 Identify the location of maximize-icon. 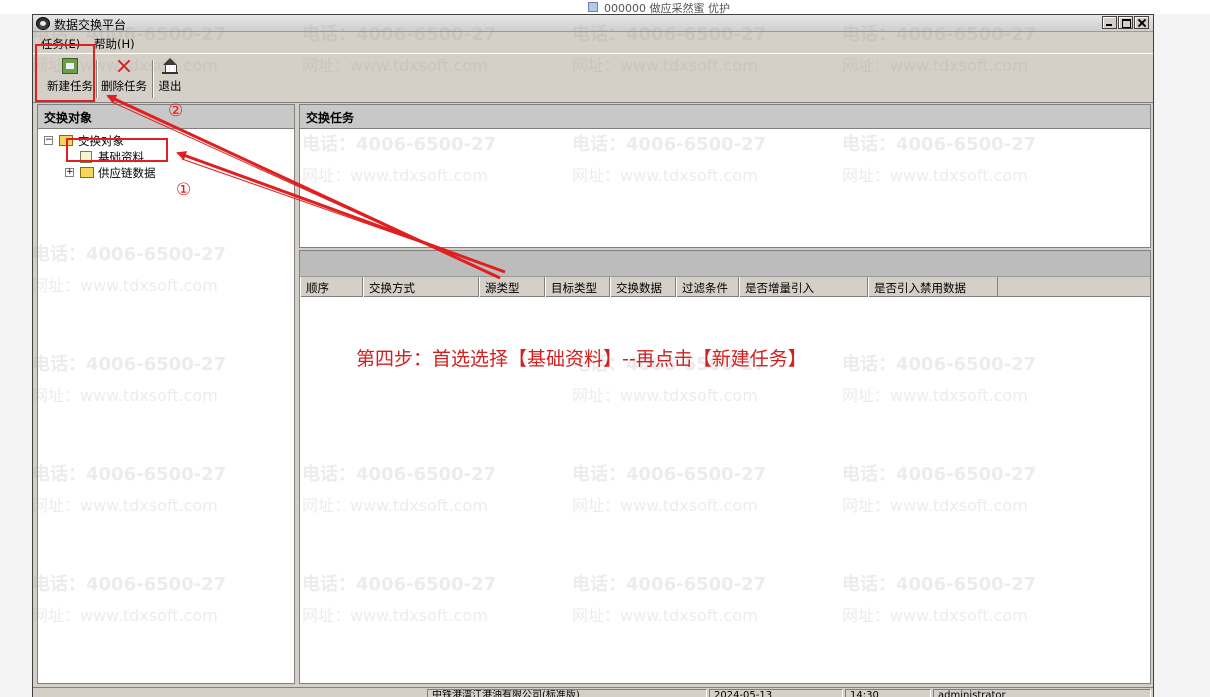
(1125, 22).